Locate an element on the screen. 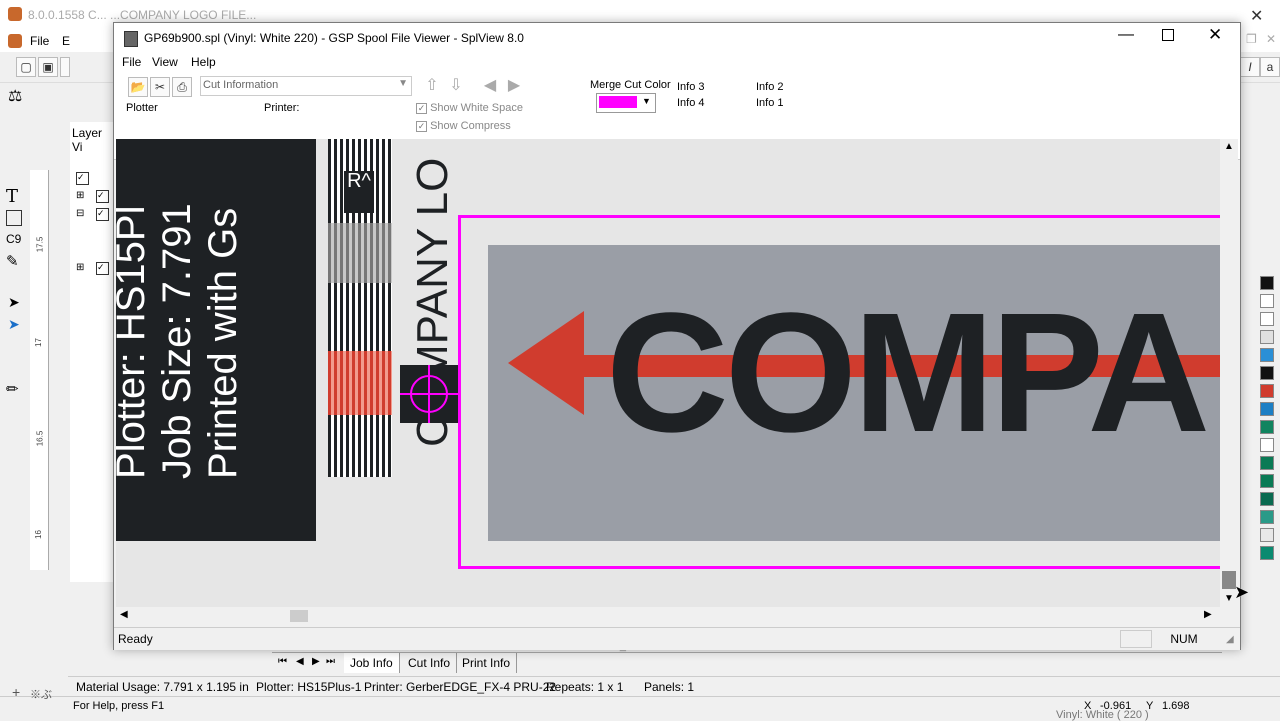  menu-file: File is located at coordinates (131, 62).